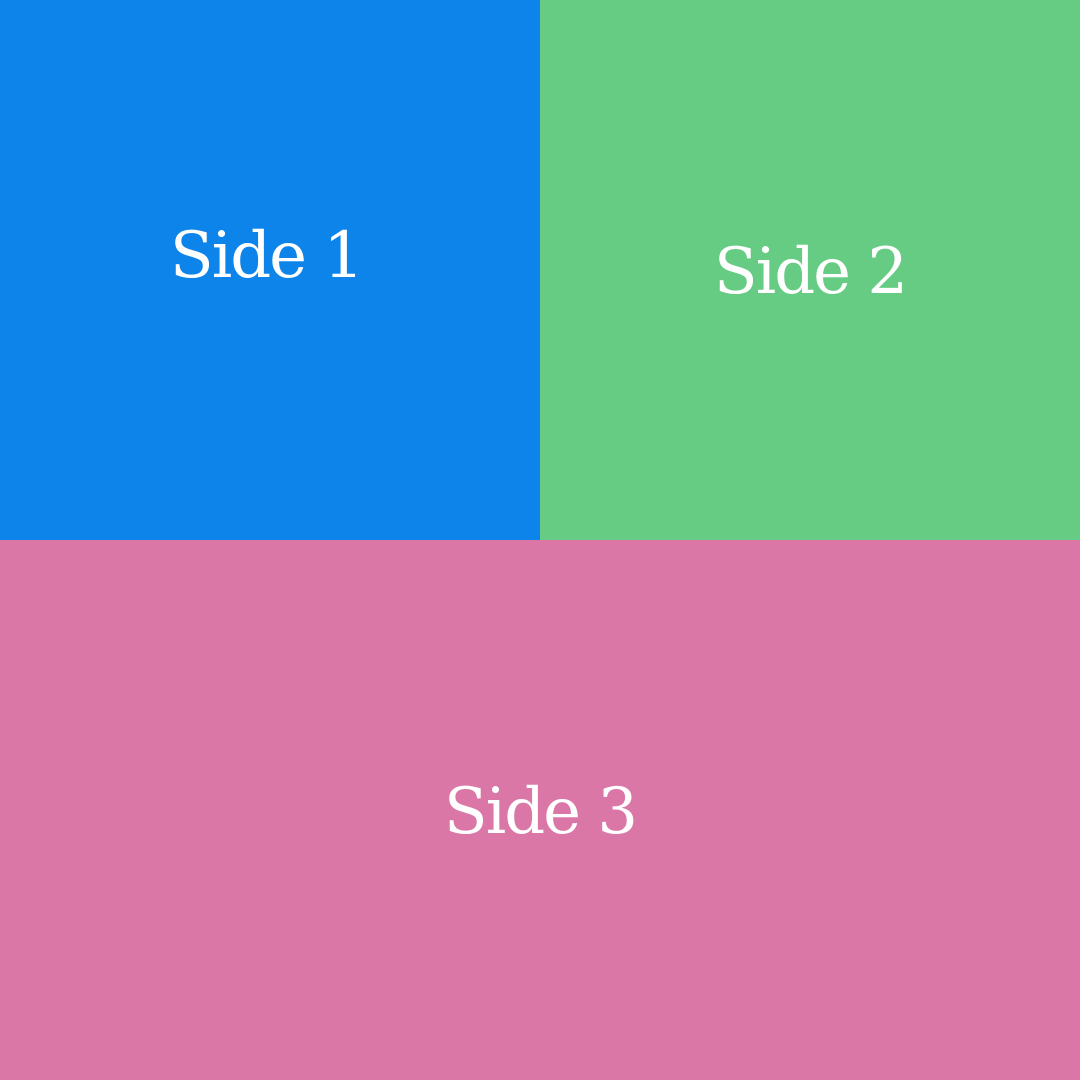 Image resolution: width=1080 pixels, height=1080 pixels. What do you see at coordinates (266, 256) in the screenshot?
I see `side-1-label: Side 1` at bounding box center [266, 256].